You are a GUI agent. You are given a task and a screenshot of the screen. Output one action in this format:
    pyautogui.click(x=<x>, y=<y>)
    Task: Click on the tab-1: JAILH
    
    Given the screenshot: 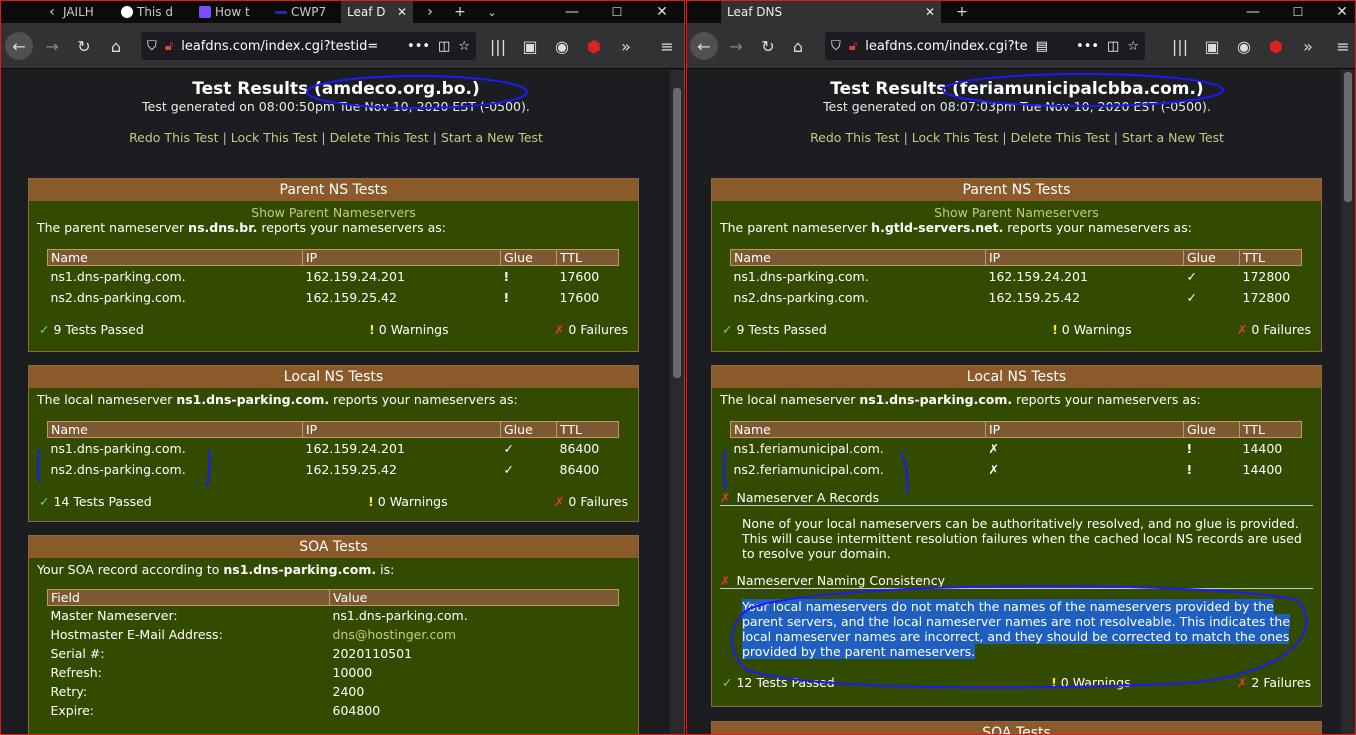 What is the action you would take?
    pyautogui.click(x=82, y=12)
    